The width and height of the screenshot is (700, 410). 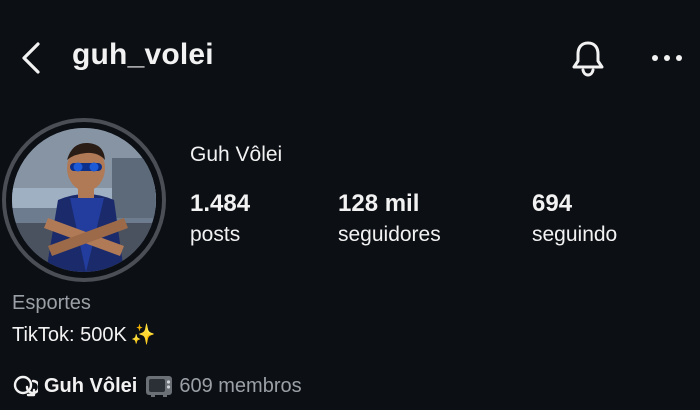 I want to click on stat-following-label: seguindo, so click(x=575, y=234).